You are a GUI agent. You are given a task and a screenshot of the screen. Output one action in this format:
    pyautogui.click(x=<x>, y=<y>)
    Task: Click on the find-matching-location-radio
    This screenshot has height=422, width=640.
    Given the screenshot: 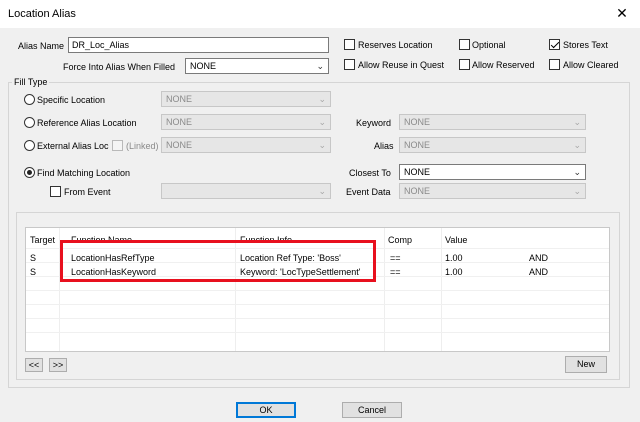 What is the action you would take?
    pyautogui.click(x=29, y=172)
    